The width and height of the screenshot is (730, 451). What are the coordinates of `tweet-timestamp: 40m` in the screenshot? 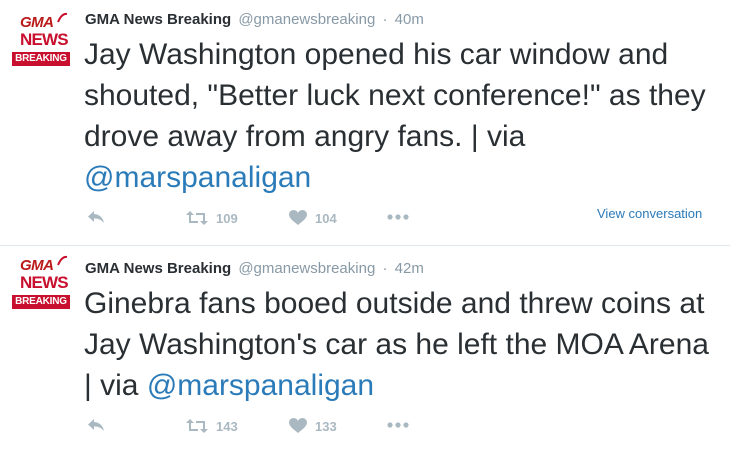 It's located at (409, 19).